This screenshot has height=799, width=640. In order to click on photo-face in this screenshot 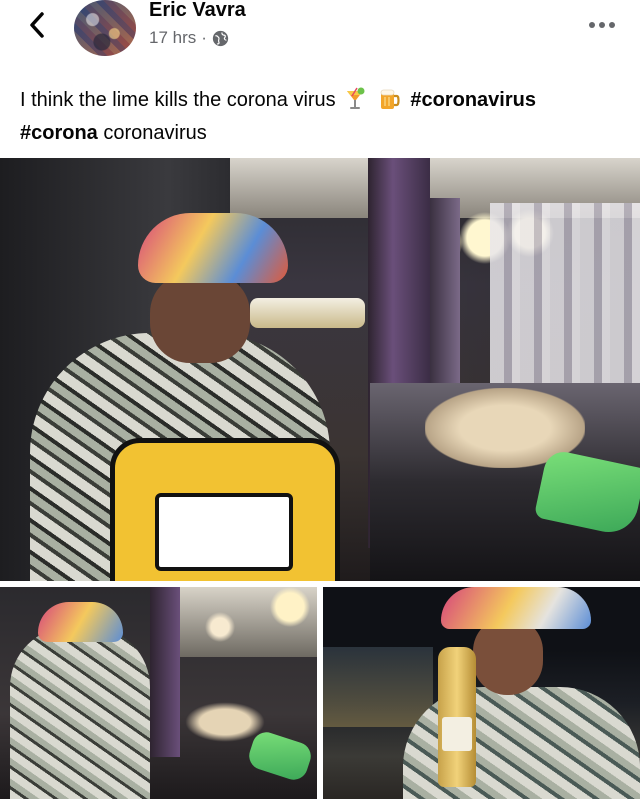, I will do `click(200, 318)`.